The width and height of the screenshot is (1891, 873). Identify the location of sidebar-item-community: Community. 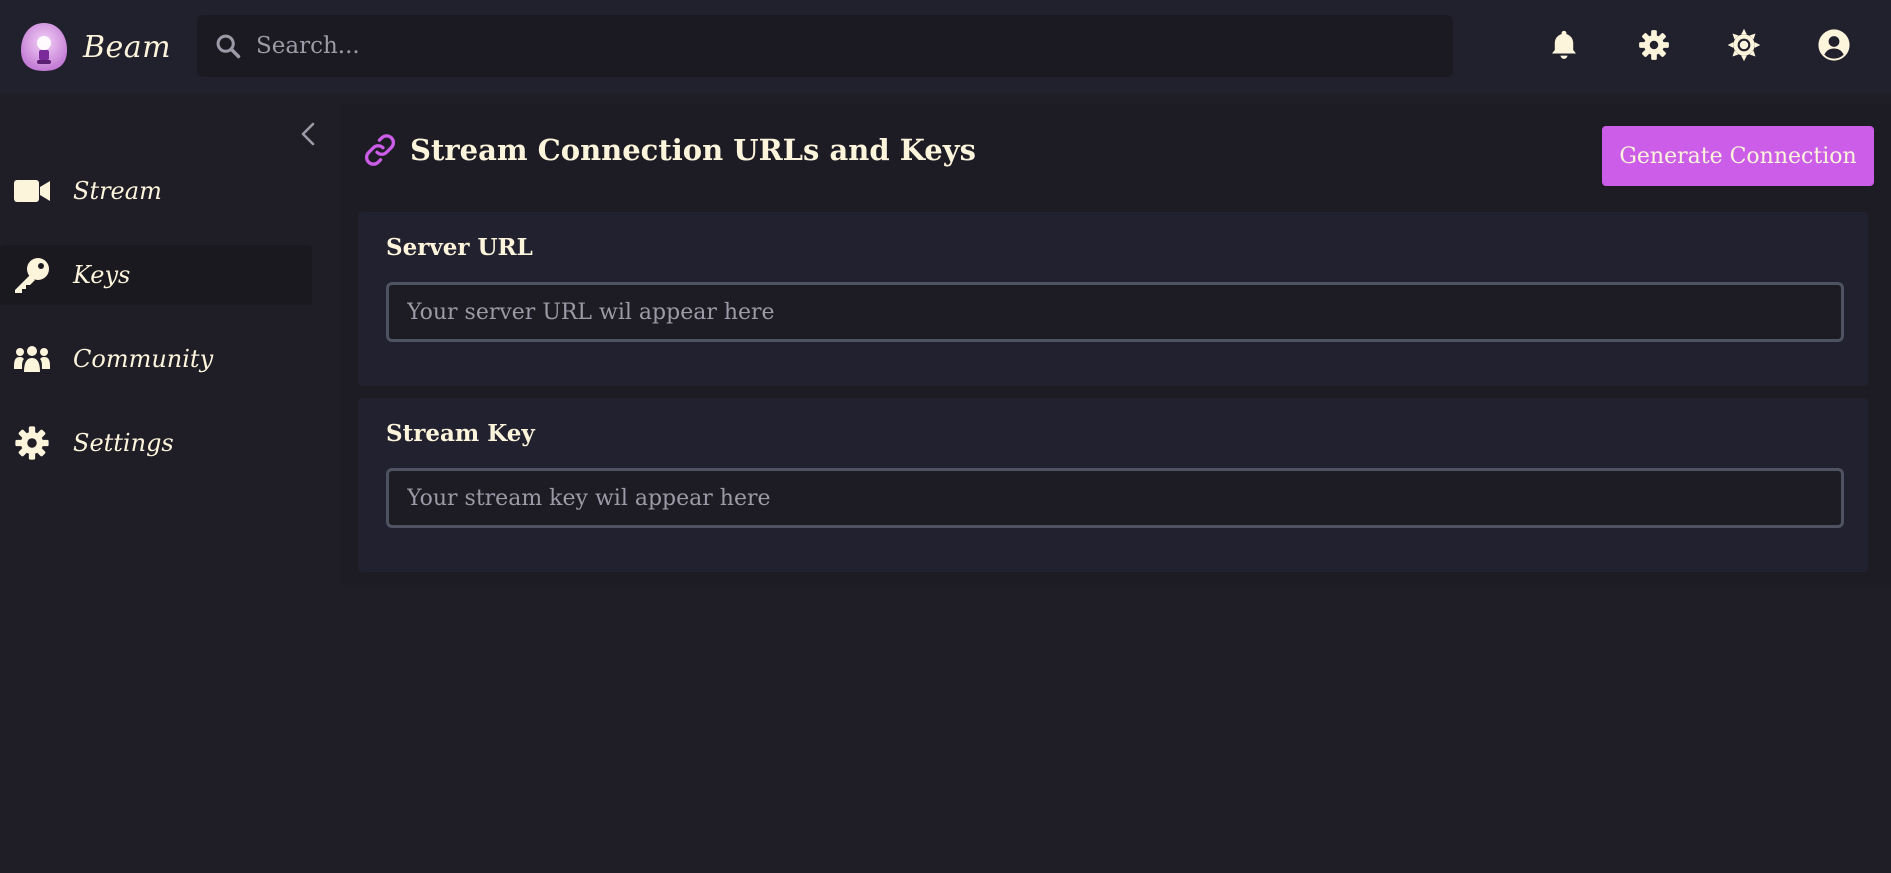
(156, 359).